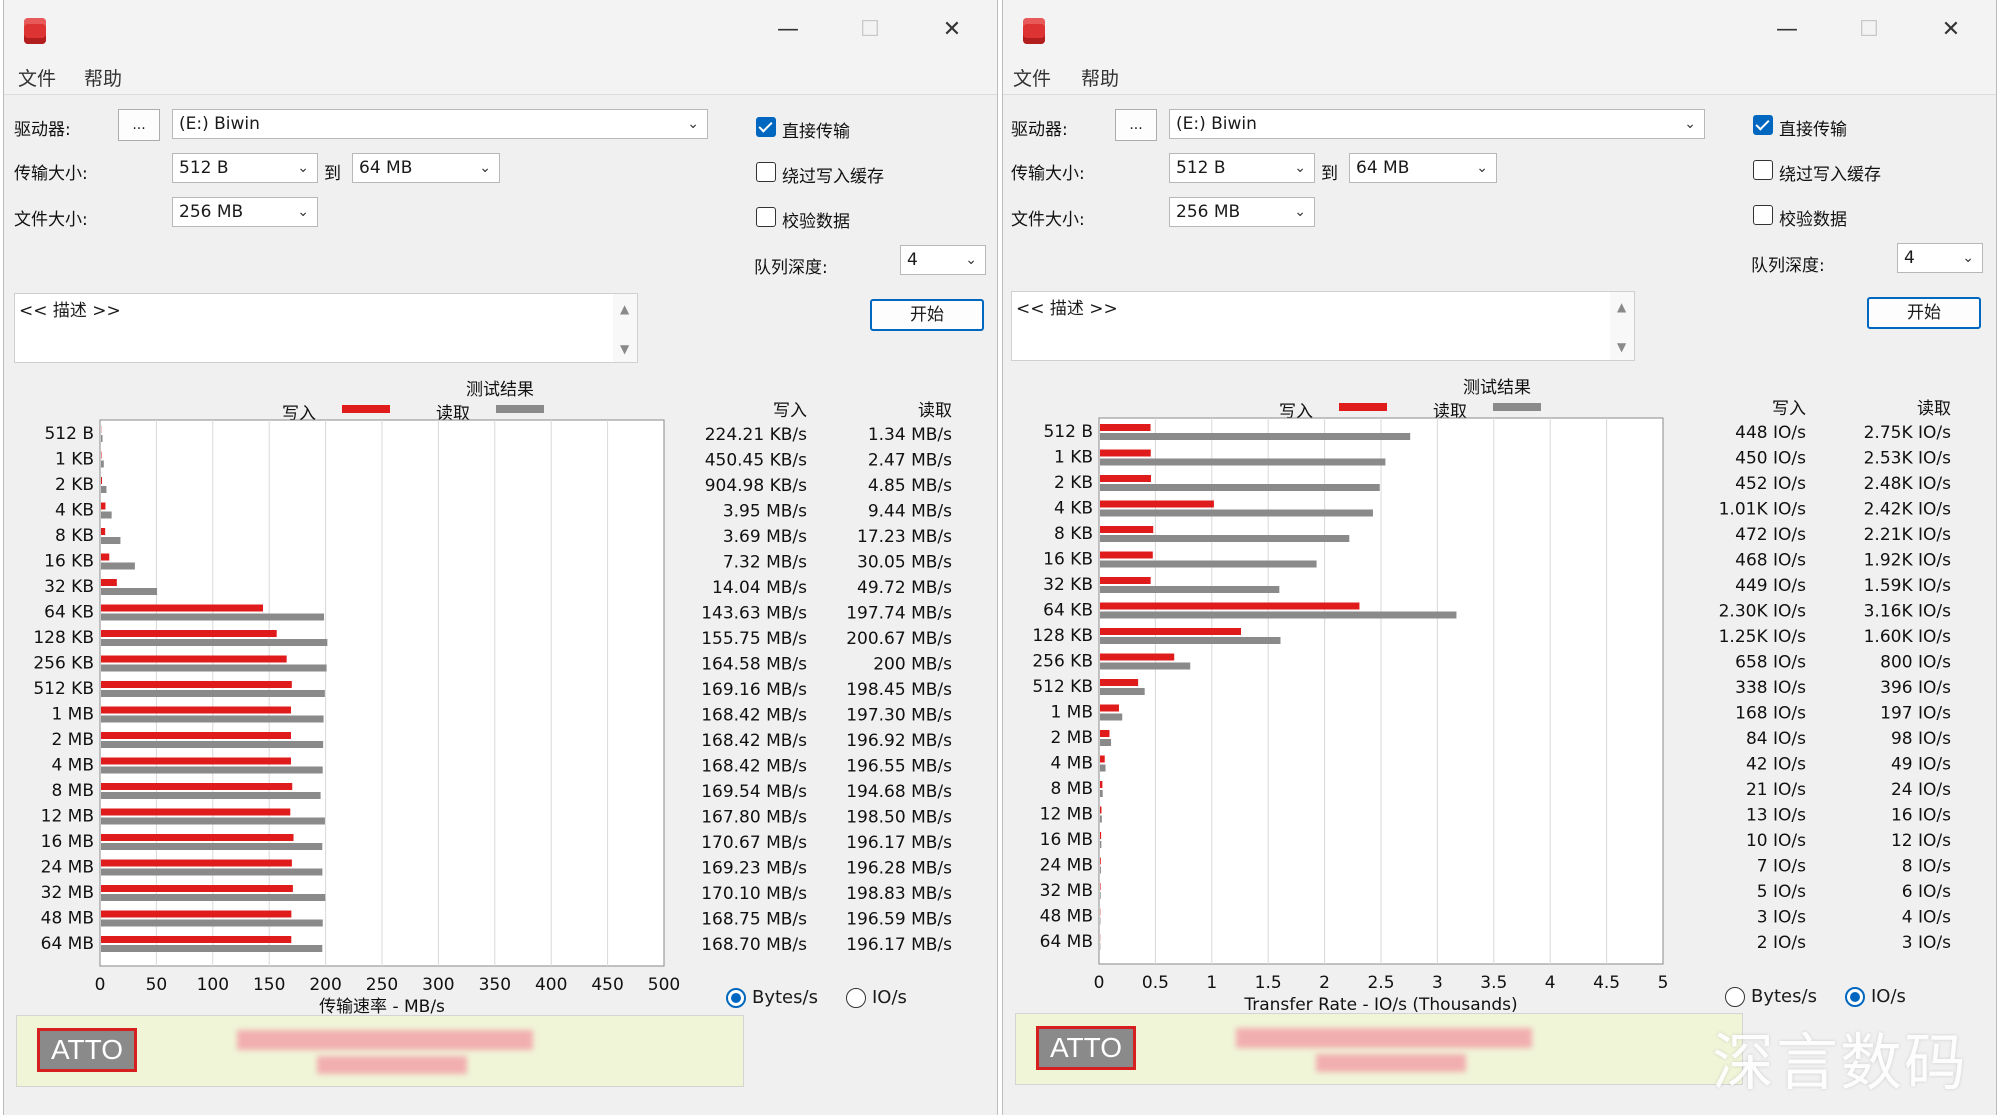 Image resolution: width=2000 pixels, height=1115 pixels. Describe the element at coordinates (382, 1007) in the screenshot. I see `x-axis-label: 传输速率 - MB/s` at that location.